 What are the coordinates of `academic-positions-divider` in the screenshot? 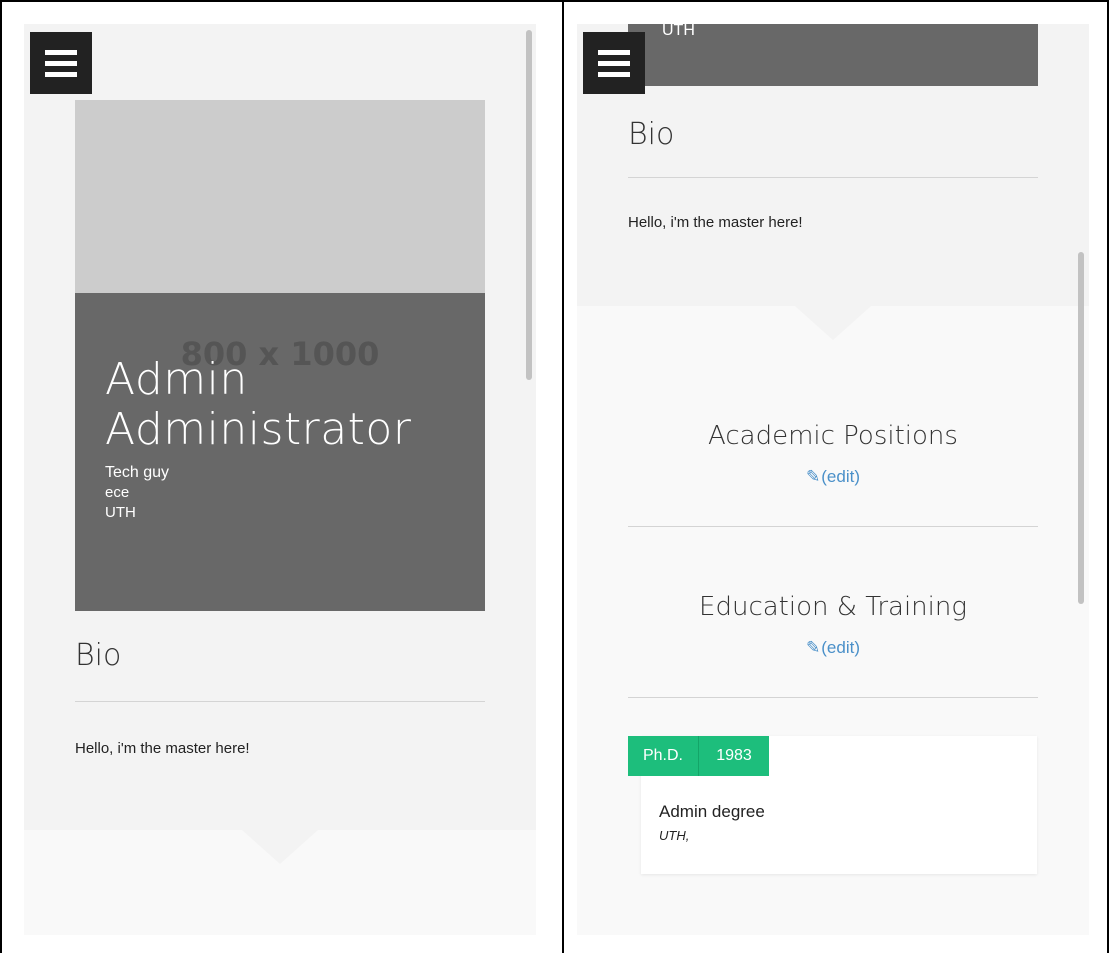 It's located at (833, 526).